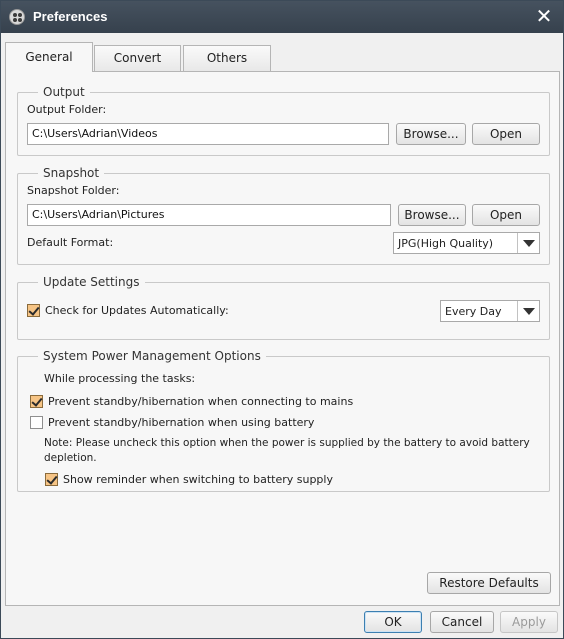 Image resolution: width=564 pixels, height=639 pixels. Describe the element at coordinates (209, 215) in the screenshot. I see `snapshot-folder-input: C:\Users\Adrian\Pictures` at that location.